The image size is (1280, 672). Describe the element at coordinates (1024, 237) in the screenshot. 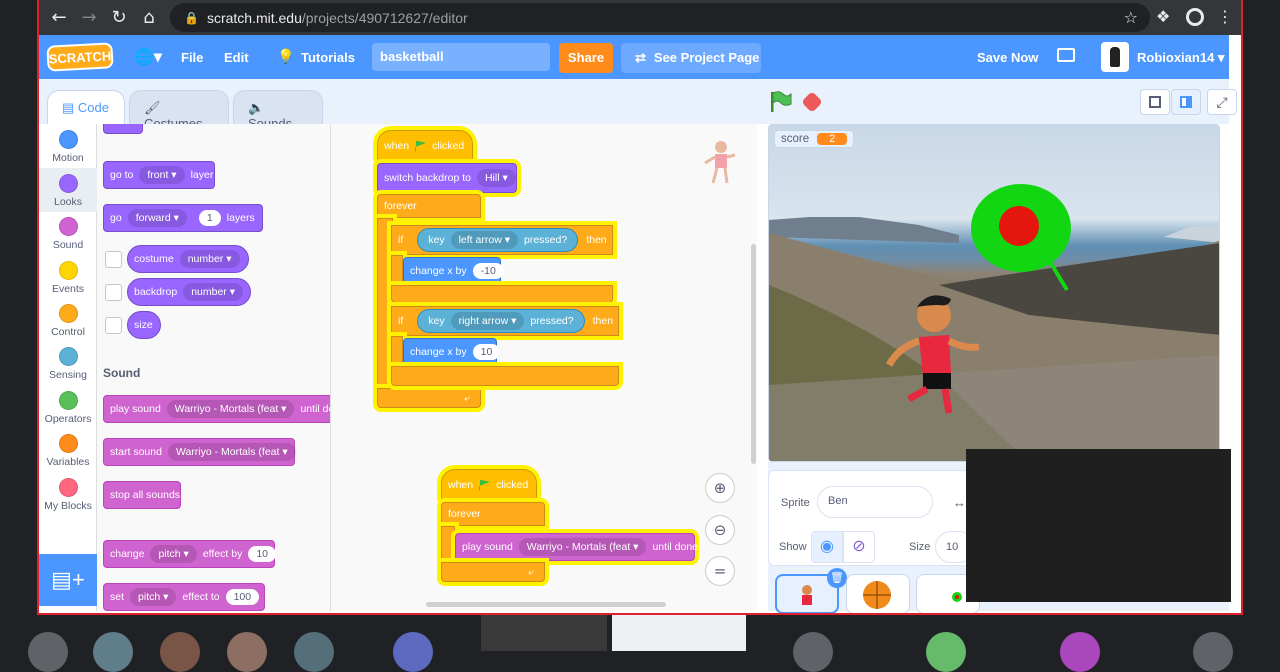

I see `ball-target-sprite` at that location.